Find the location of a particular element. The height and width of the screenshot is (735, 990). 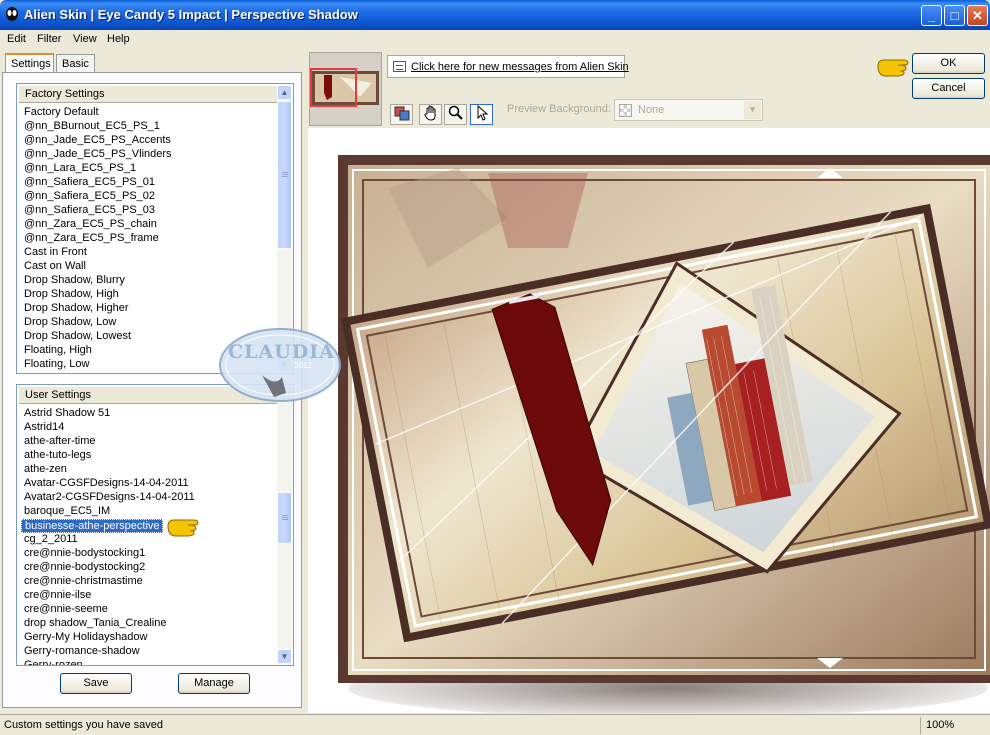

hand-tool is located at coordinates (430, 114).